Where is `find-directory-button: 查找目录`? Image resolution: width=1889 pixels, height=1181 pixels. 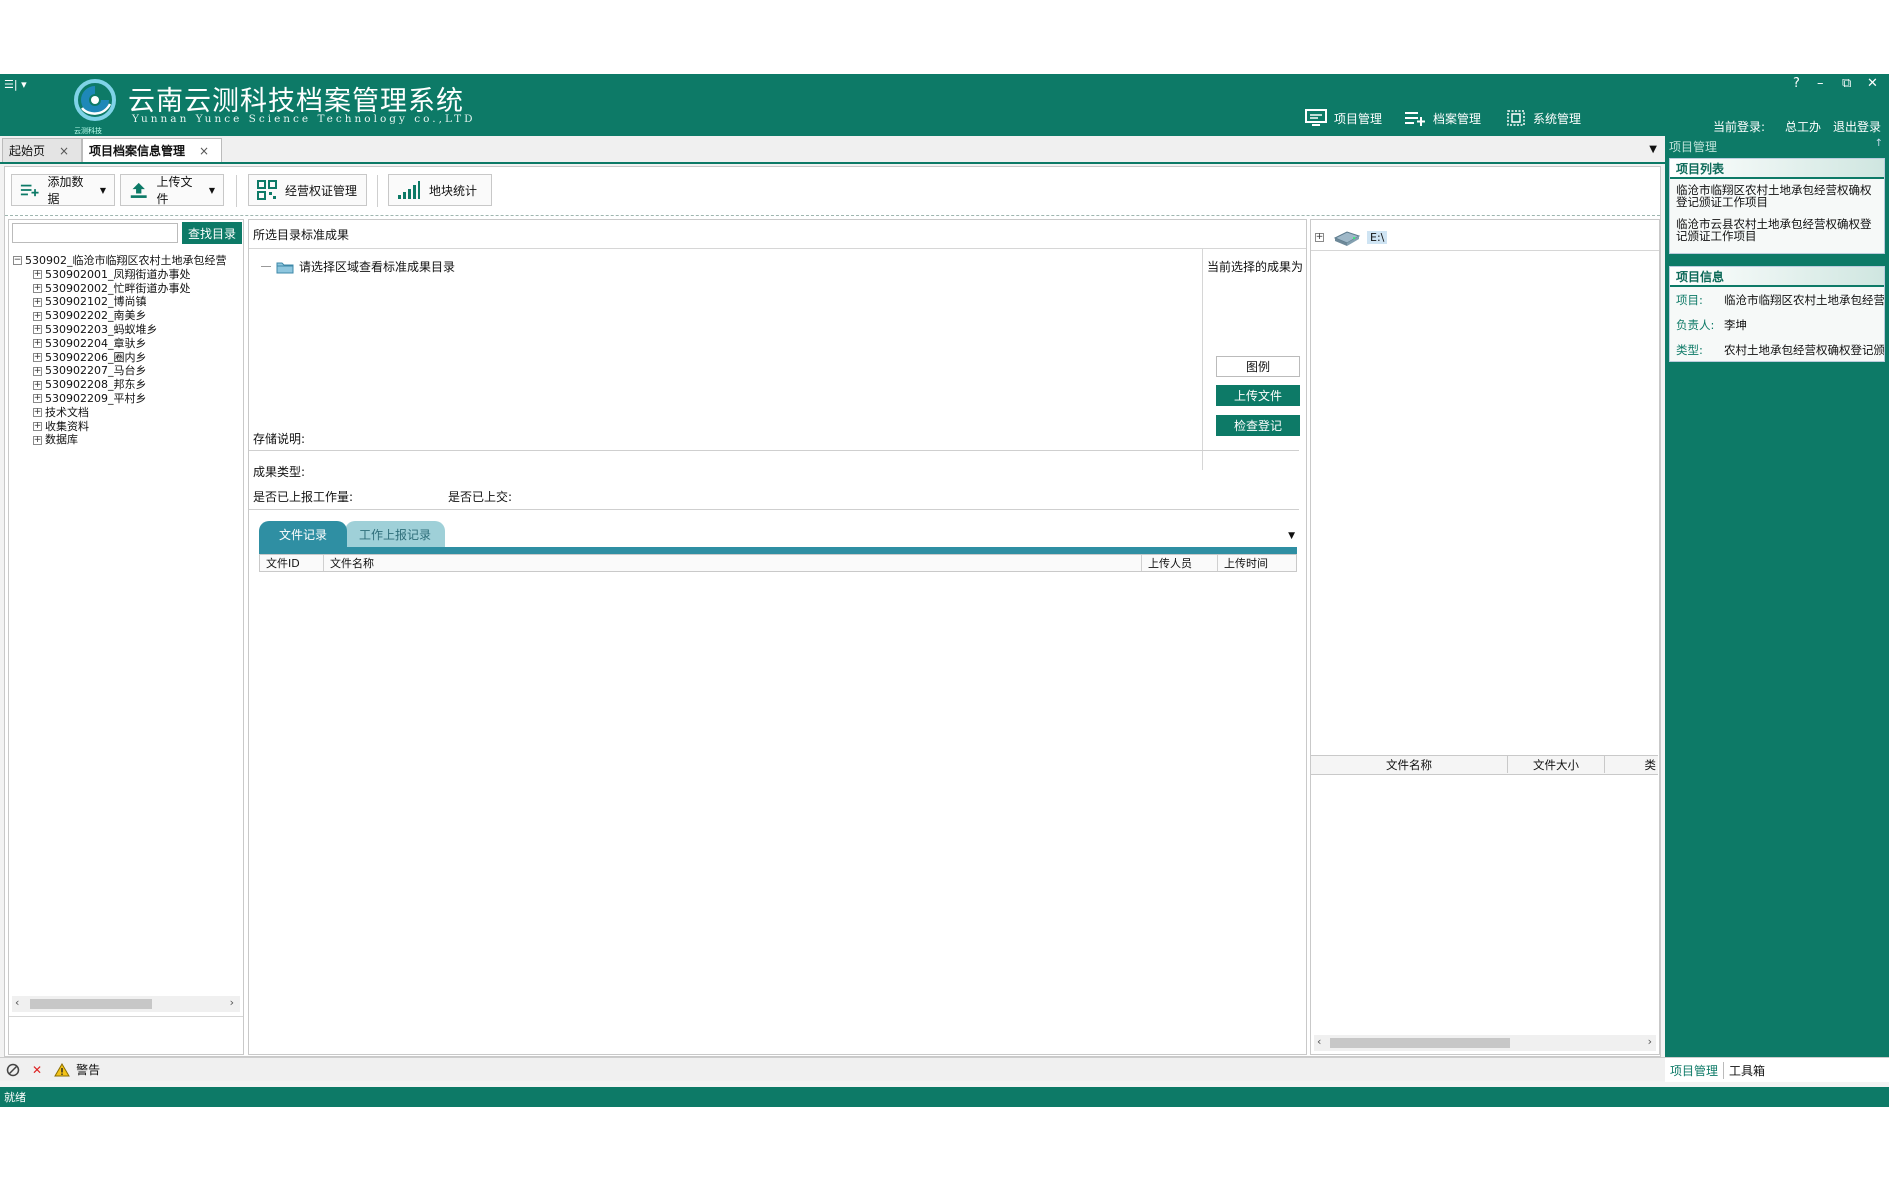
find-directory-button: 查找目录 is located at coordinates (212, 233).